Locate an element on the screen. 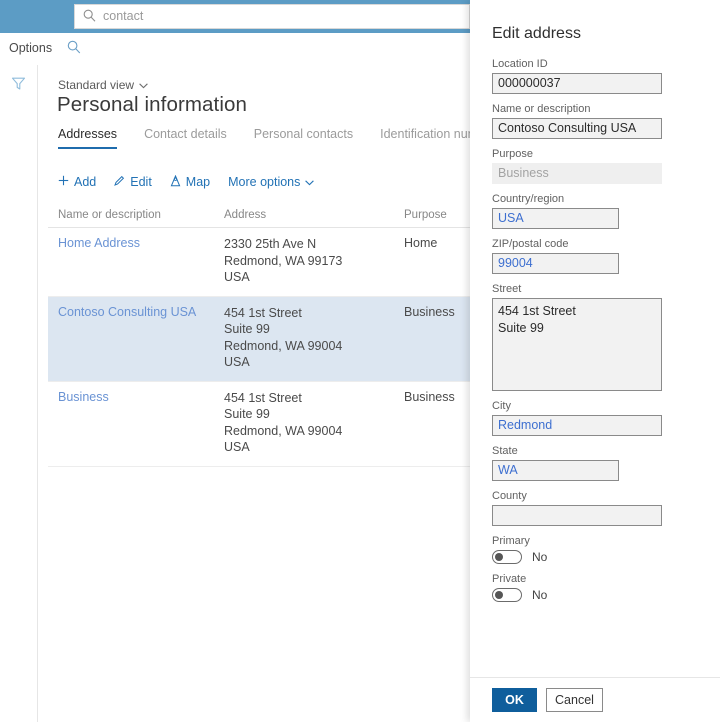  row-name-link: Contoso Consulting USA is located at coordinates (127, 312).